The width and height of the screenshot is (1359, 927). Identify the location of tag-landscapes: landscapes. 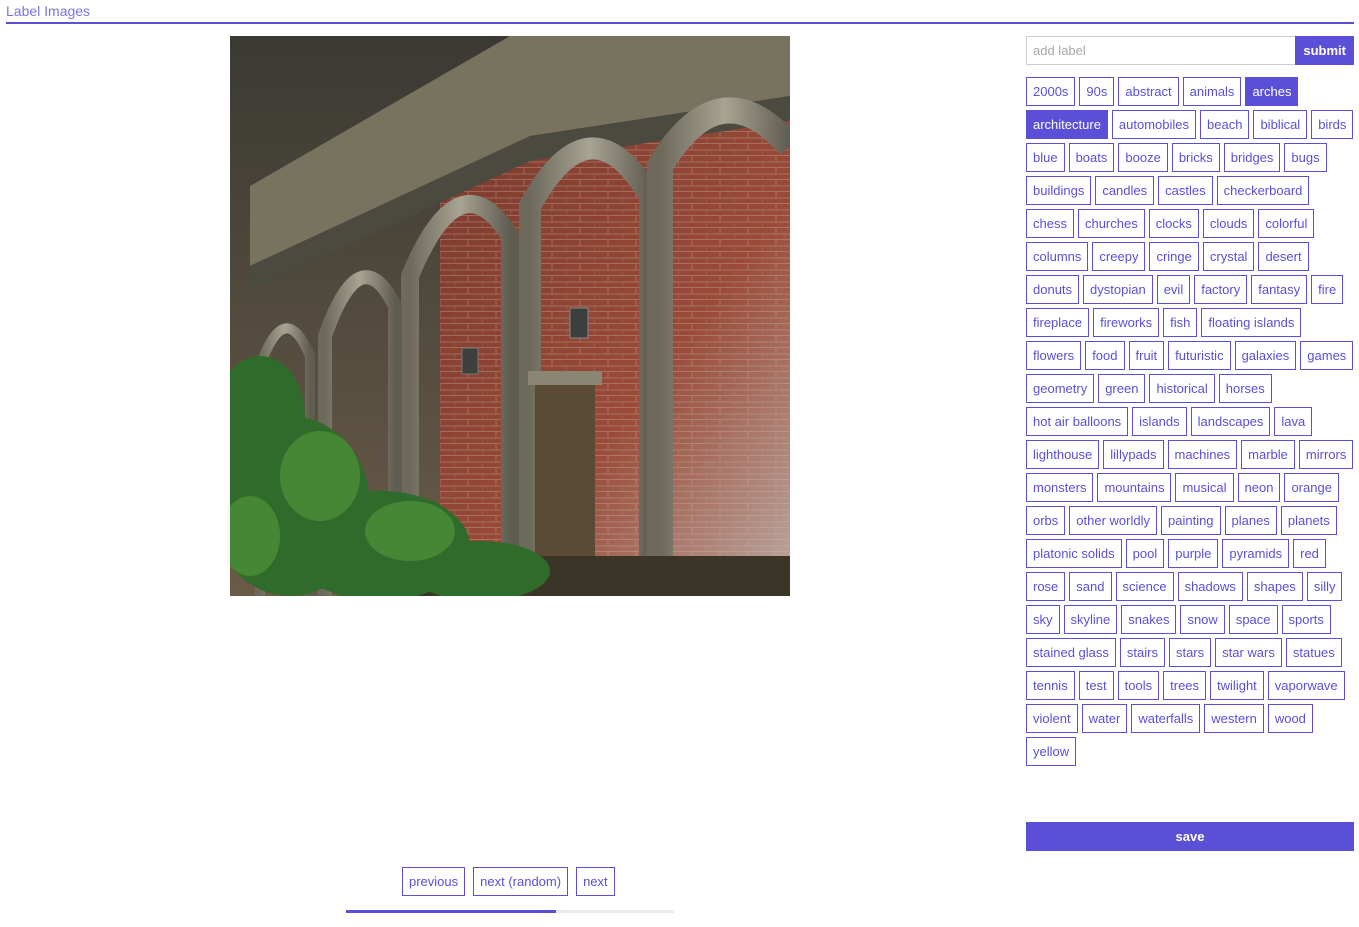
(1230, 421).